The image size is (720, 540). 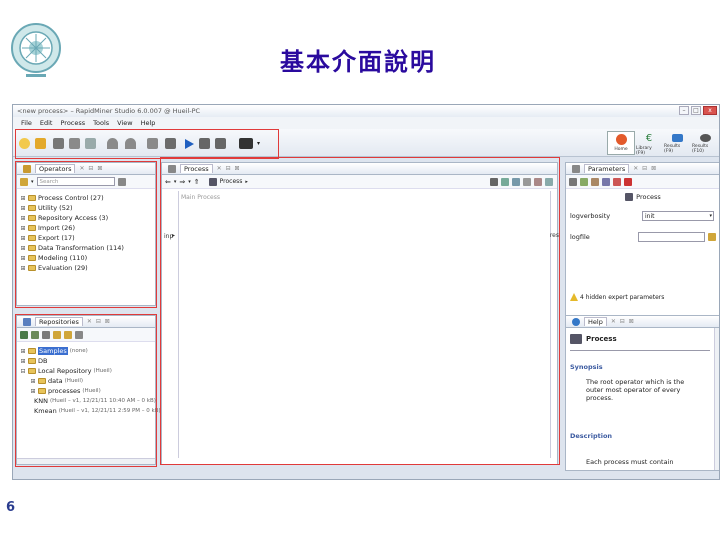 I want to click on close-button: x, so click(x=710, y=110).